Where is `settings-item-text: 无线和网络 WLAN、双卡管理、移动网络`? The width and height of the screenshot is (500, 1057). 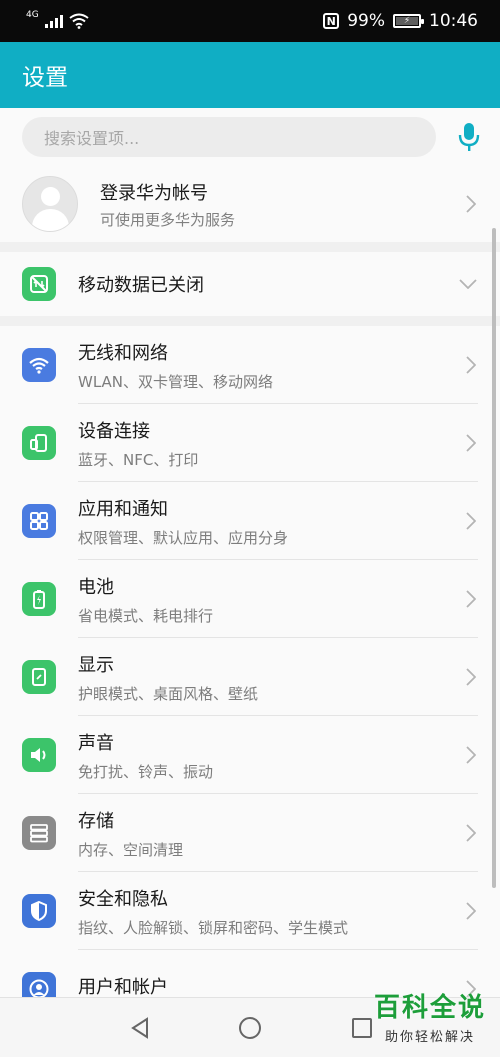
settings-item-text: 无线和网络 WLAN、双卡管理、移动网络 is located at coordinates (267, 365).